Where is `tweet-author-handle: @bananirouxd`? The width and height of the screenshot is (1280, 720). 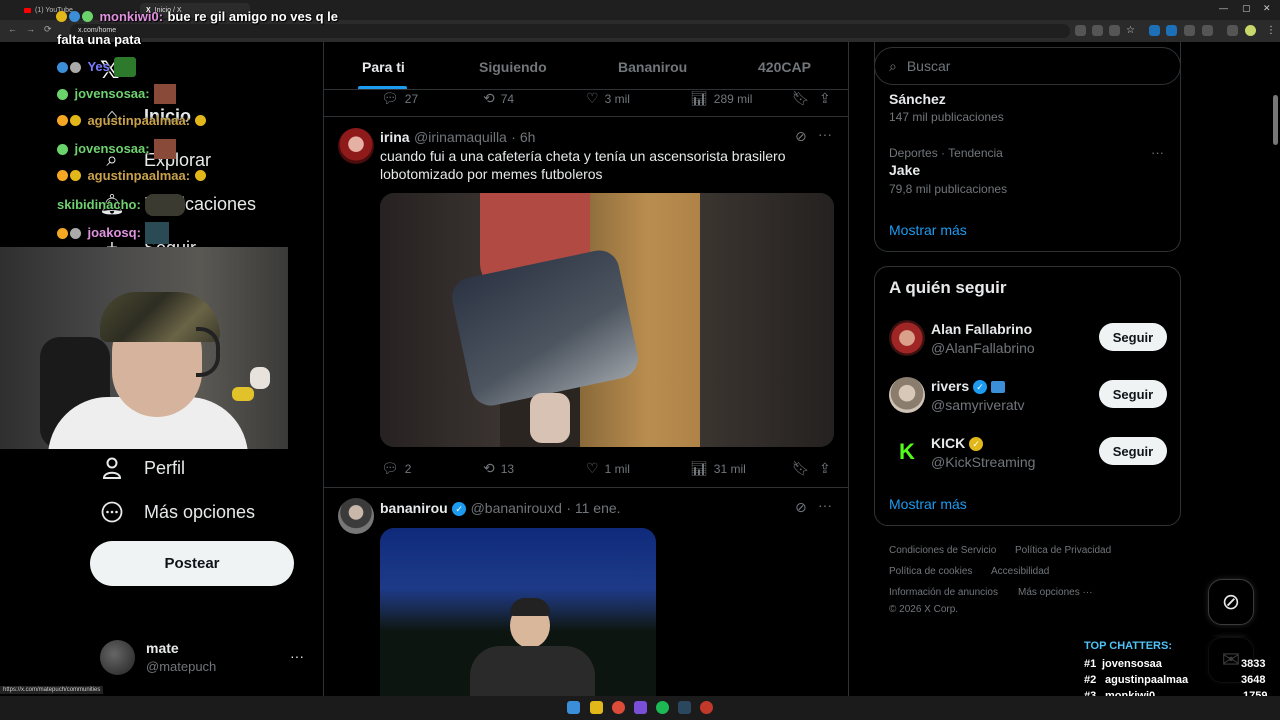
tweet-author-handle: @bananirouxd is located at coordinates (516, 508).